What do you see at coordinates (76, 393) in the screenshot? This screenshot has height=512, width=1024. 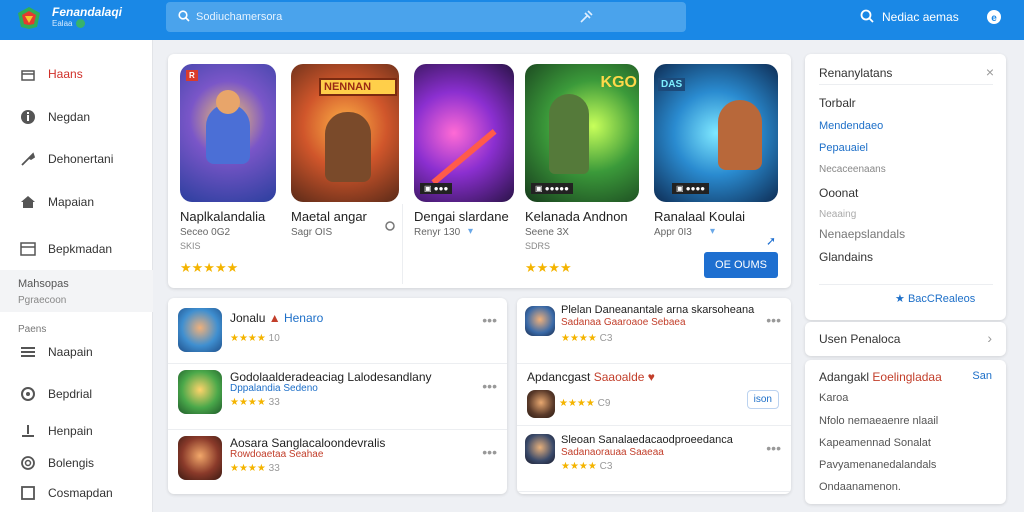 I see `sidebar-subitem-globe: Bepdrial` at bounding box center [76, 393].